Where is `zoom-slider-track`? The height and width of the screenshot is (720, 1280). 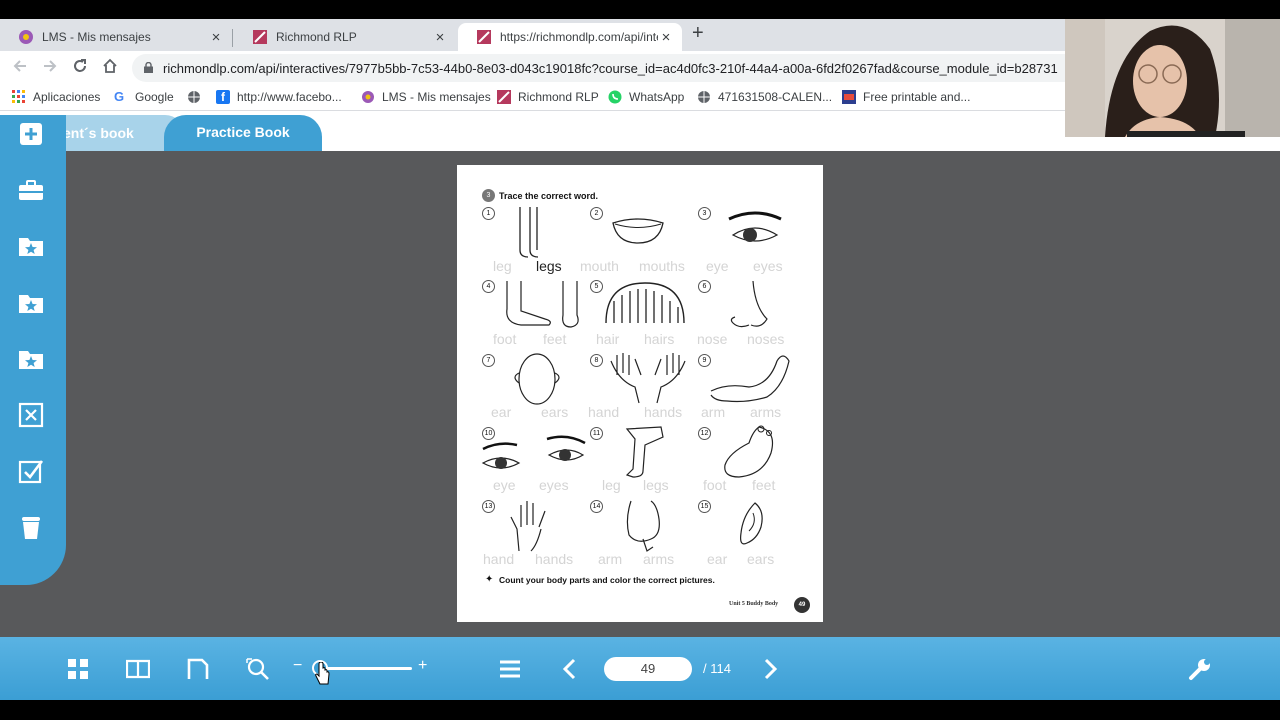
zoom-slider-track is located at coordinates (365, 668).